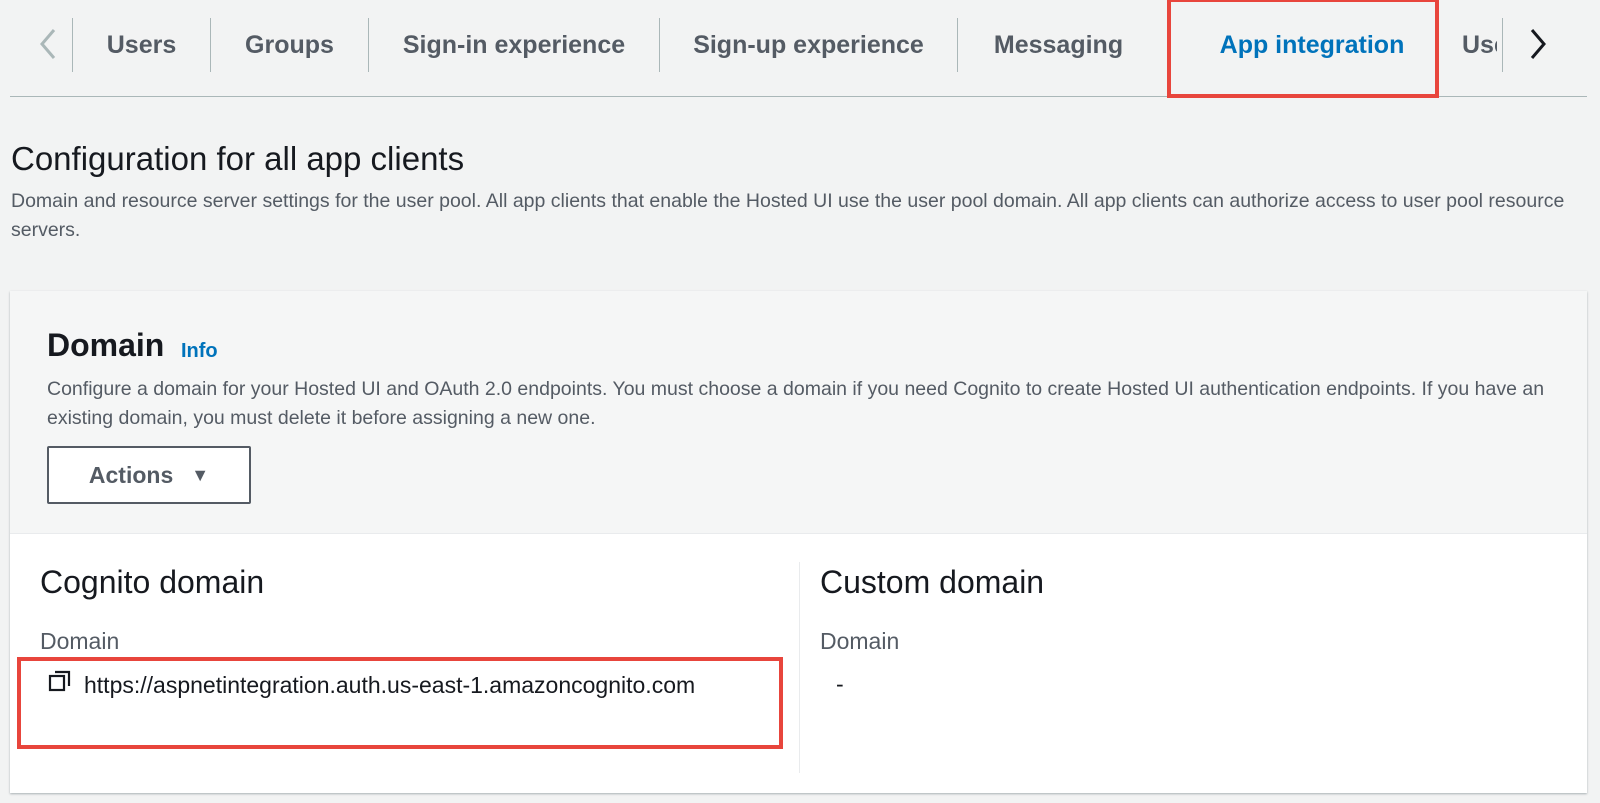 The width and height of the screenshot is (1600, 803). Describe the element at coordinates (840, 684) in the screenshot. I see `custom-domain-value: -` at that location.